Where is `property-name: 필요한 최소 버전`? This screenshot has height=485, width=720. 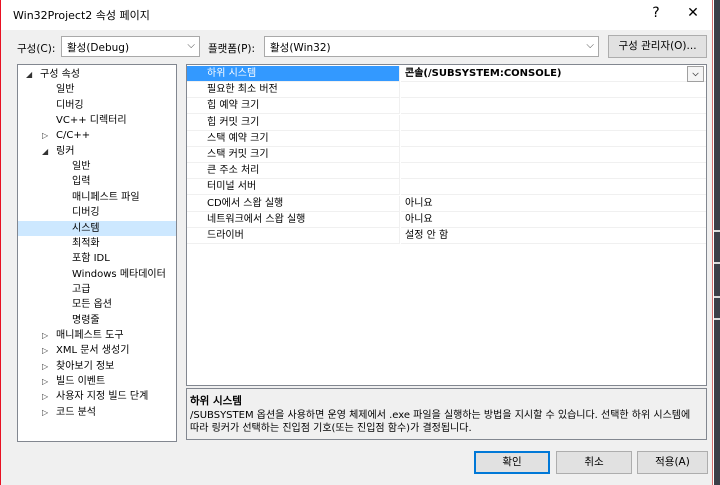
property-name: 필요한 최소 버전 is located at coordinates (293, 90).